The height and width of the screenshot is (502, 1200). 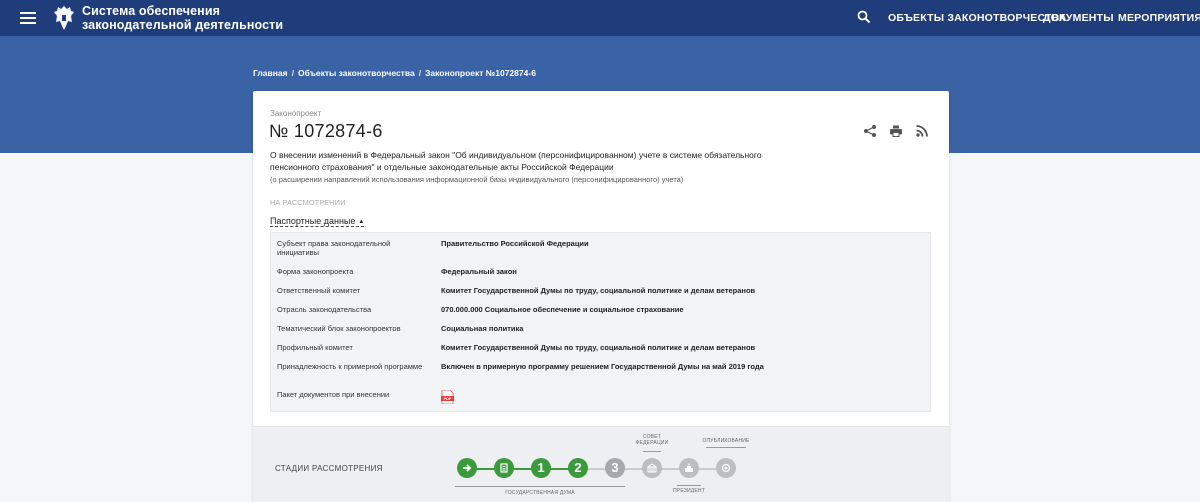 I want to click on publication-icon, so click(x=726, y=468).